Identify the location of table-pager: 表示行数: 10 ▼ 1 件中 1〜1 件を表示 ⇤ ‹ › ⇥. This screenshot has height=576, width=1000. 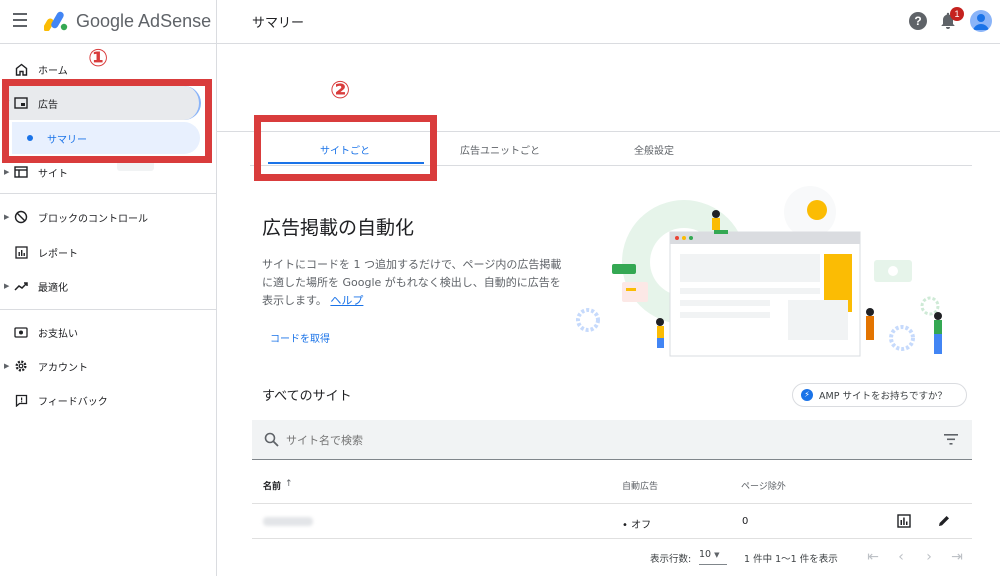
(612, 558).